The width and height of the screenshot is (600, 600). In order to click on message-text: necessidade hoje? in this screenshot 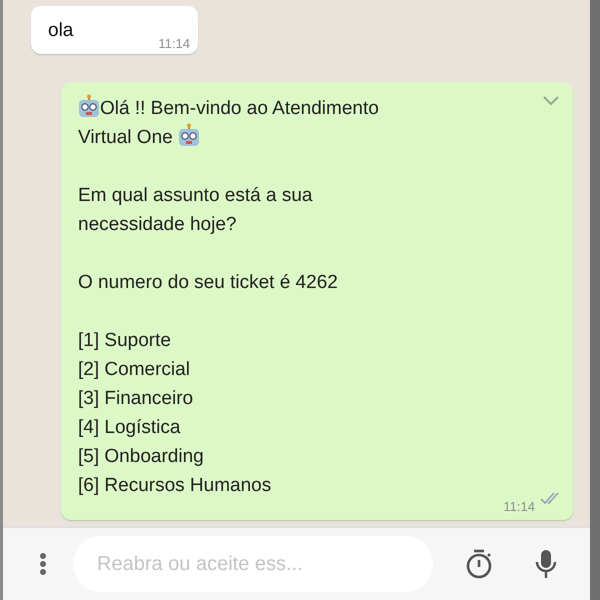, I will do `click(157, 224)`.